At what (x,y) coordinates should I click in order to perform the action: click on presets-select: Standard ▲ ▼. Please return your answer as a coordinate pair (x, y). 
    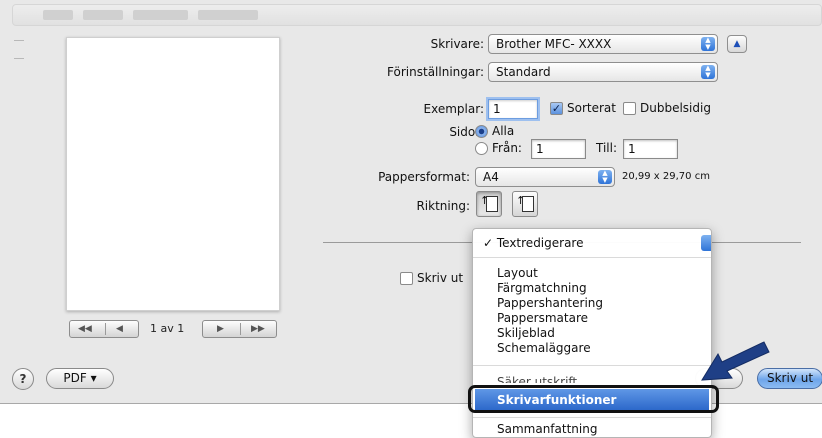
    Looking at the image, I should click on (603, 72).